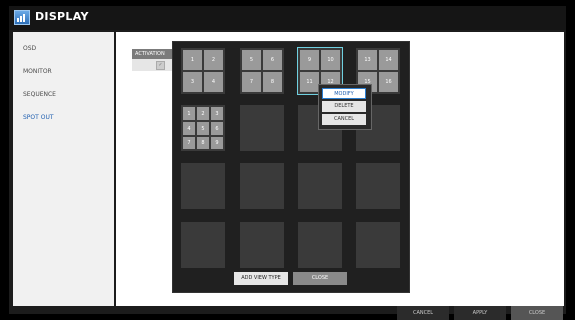 The width and height of the screenshot is (575, 320). Describe the element at coordinates (62, 16) in the screenshot. I see `window-title: DISPLAY` at that location.